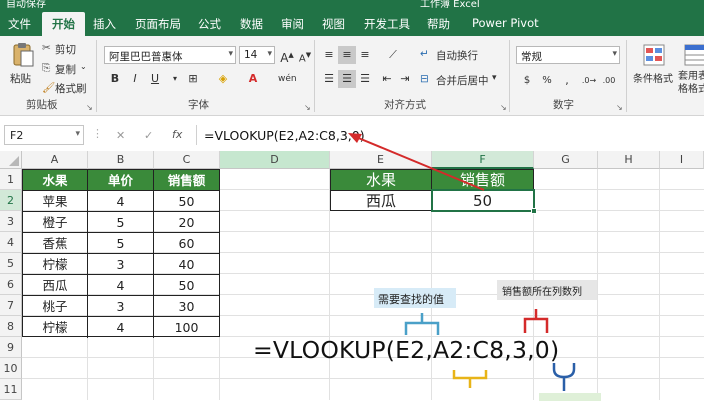  I want to click on row-header: 1, so click(11, 179).